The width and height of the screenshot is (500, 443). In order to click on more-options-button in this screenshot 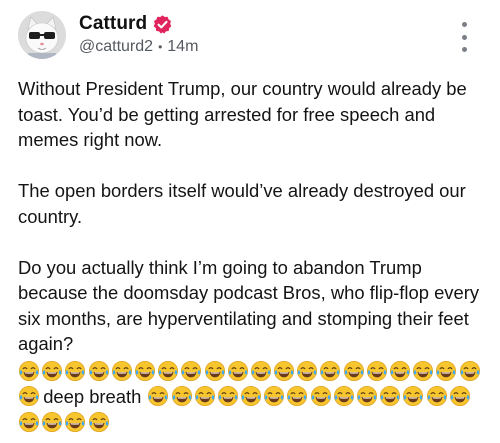, I will do `click(464, 37)`.